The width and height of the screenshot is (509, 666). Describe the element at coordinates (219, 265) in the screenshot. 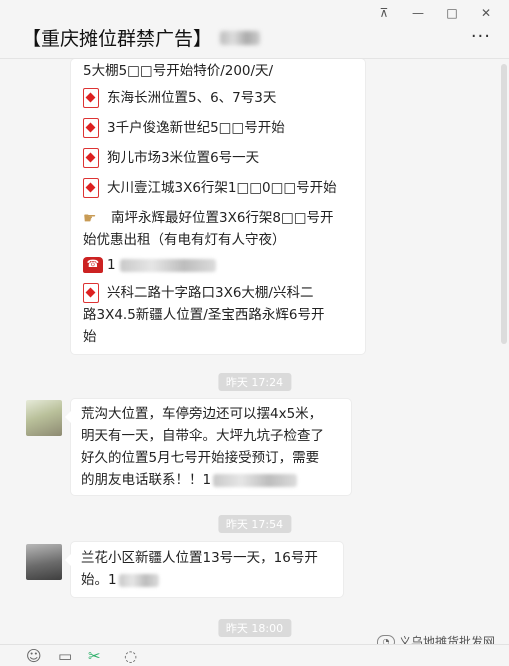

I see `message-line: ☎ 1` at that location.